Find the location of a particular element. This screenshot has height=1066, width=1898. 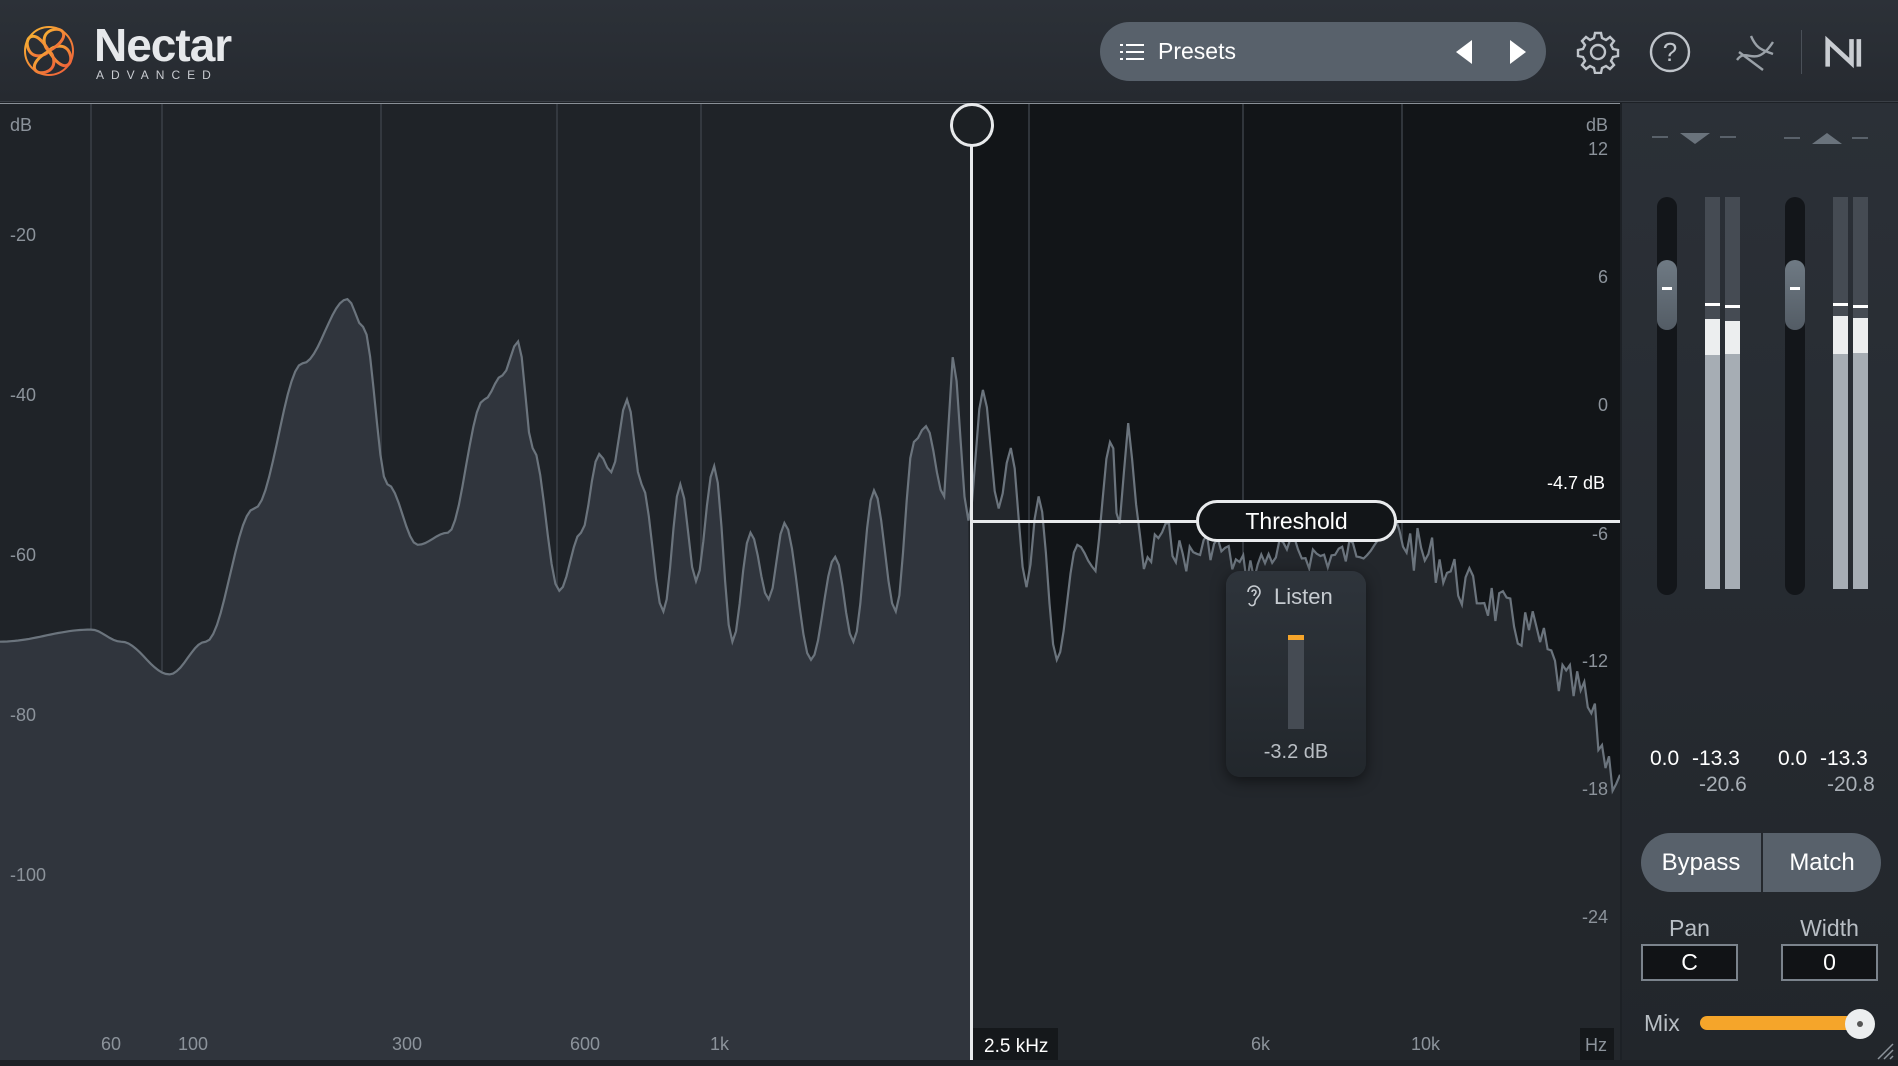

edition-label: ADVANCED is located at coordinates (157, 75).